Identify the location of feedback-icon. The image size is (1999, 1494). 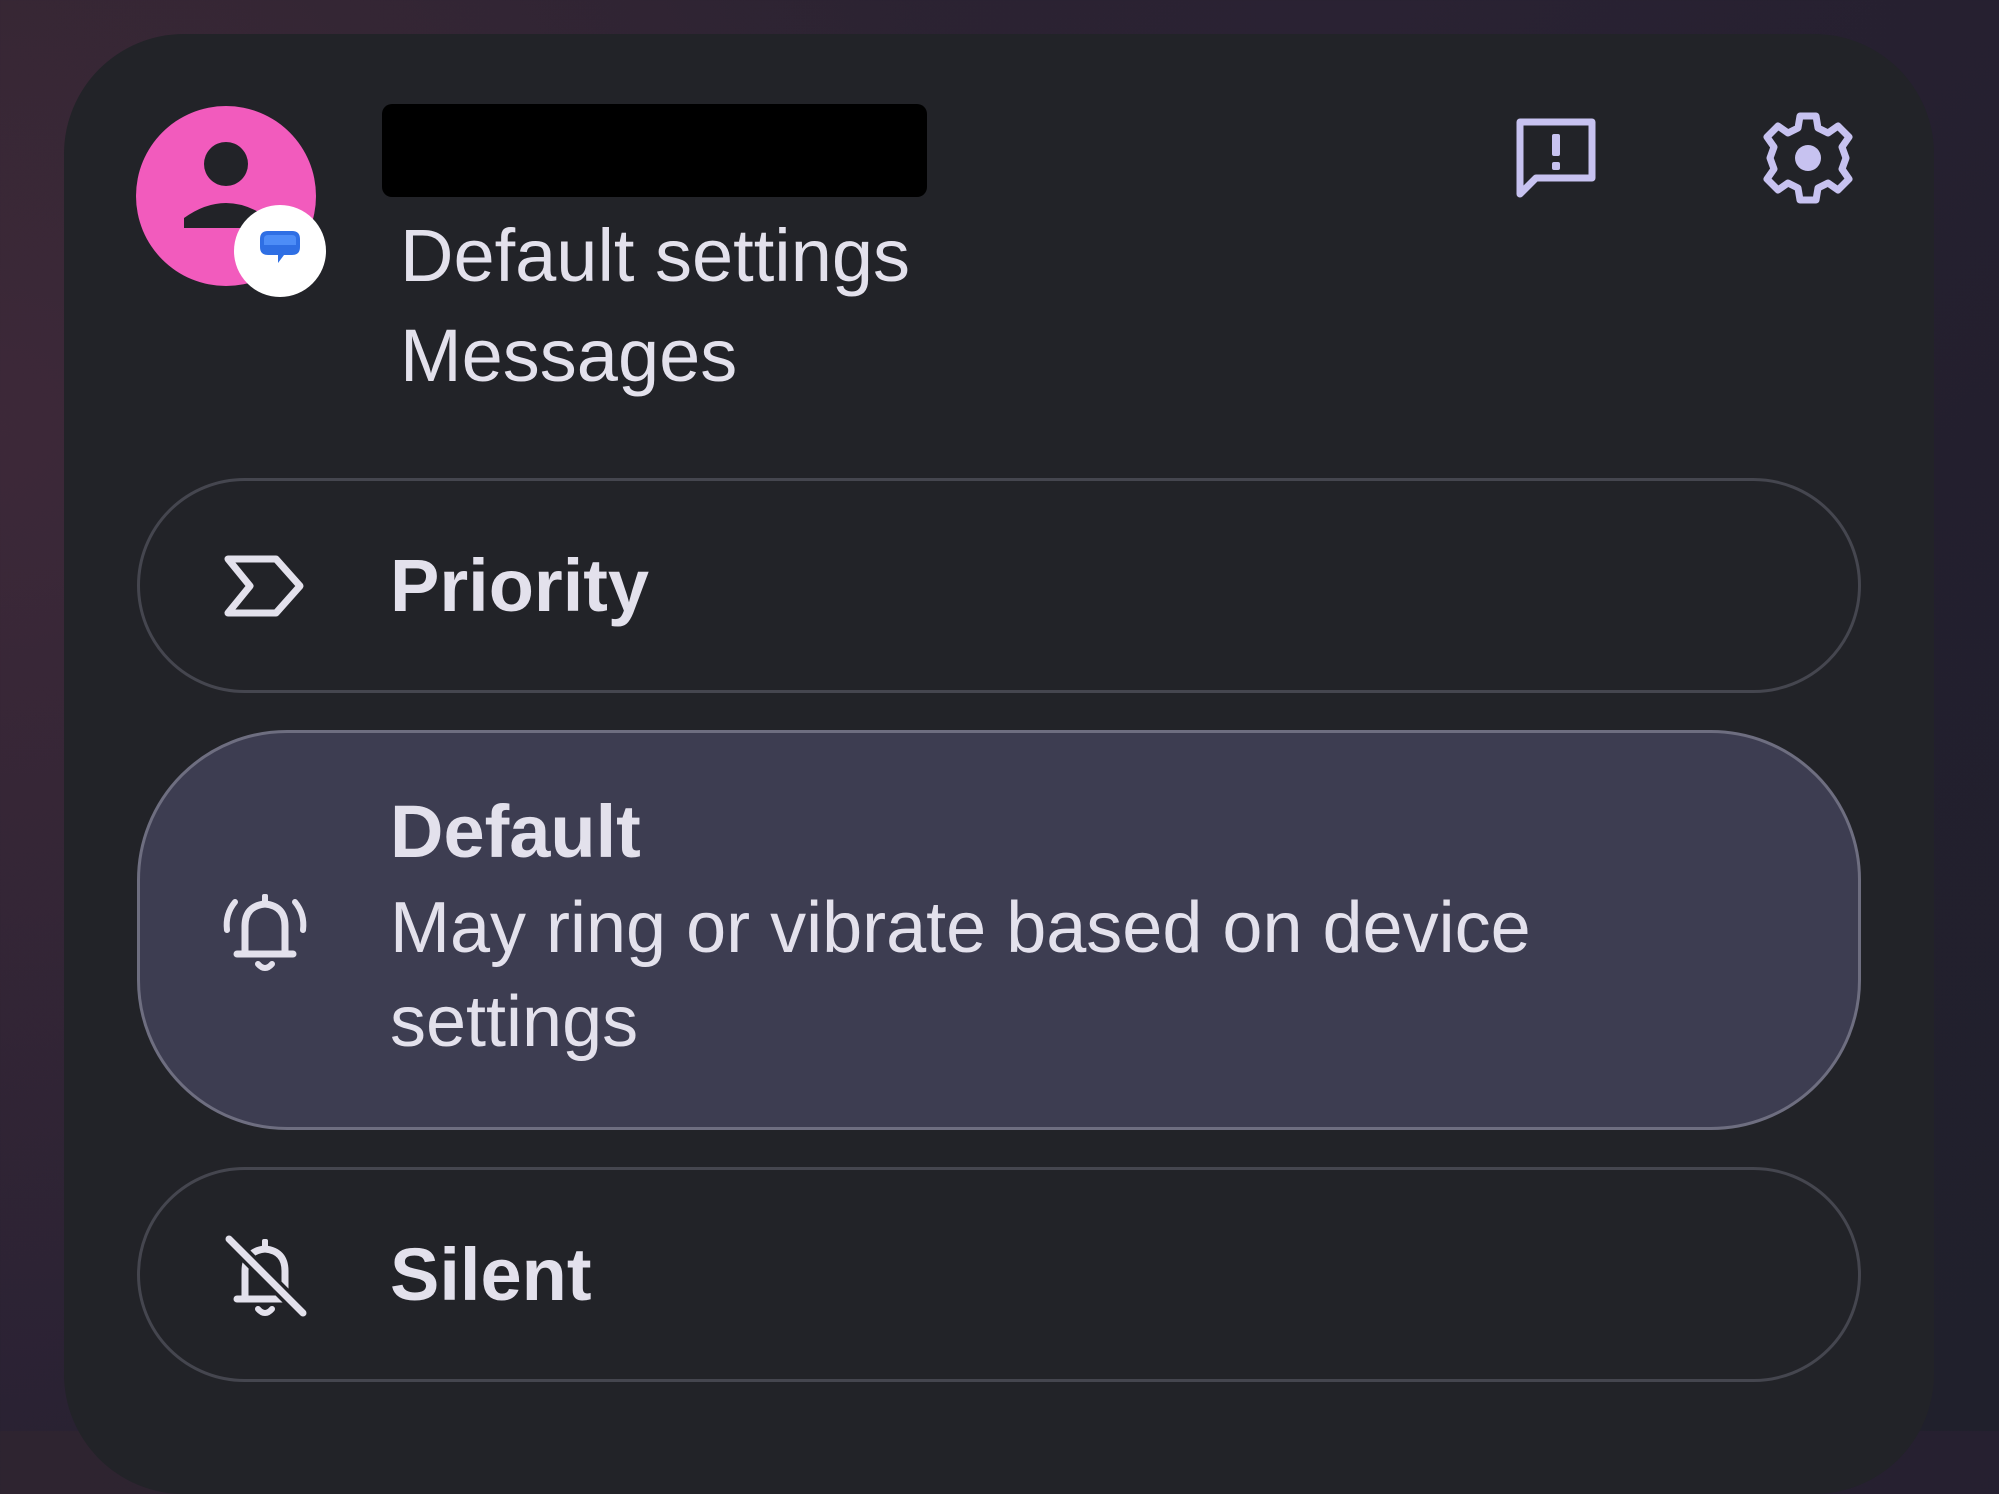
(1556, 158).